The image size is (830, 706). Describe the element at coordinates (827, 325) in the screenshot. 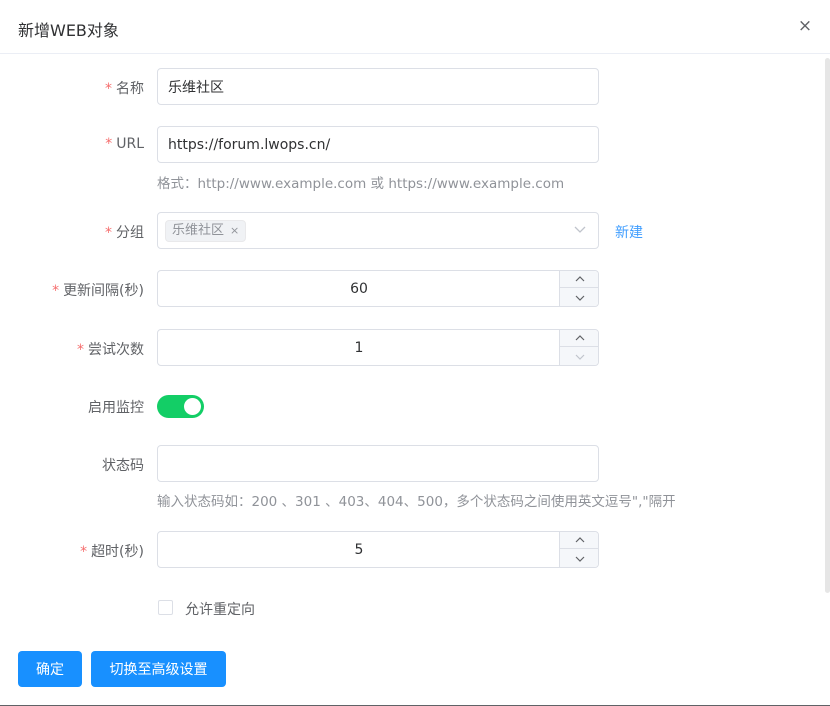

I see `scrollbar` at that location.